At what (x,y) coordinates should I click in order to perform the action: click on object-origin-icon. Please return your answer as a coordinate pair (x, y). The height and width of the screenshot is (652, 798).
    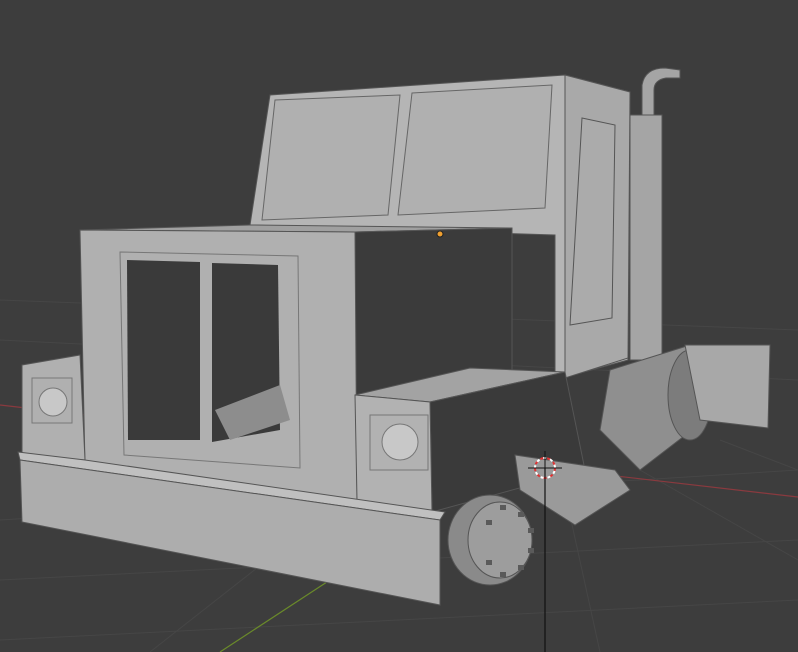
    Looking at the image, I should click on (440, 234).